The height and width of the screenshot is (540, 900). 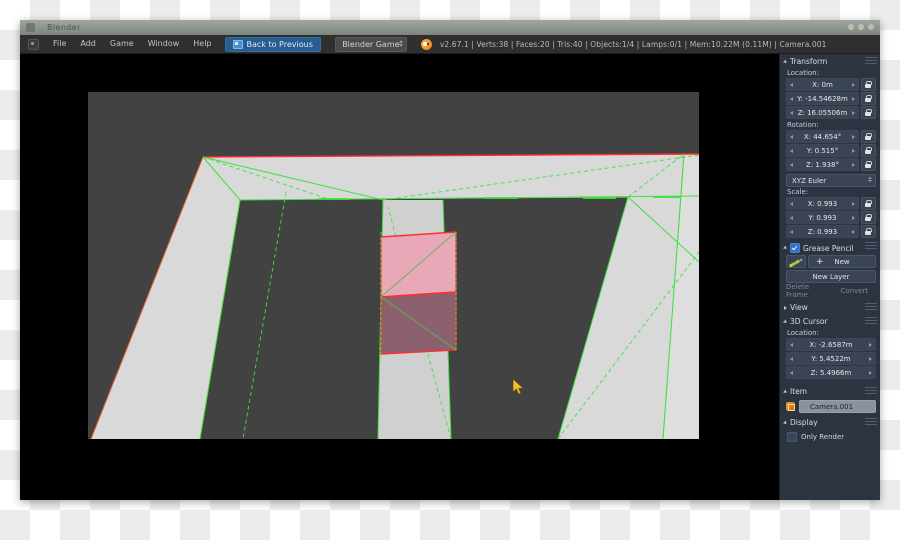 I want to click on lock-icon-scale-y, so click(x=868, y=217).